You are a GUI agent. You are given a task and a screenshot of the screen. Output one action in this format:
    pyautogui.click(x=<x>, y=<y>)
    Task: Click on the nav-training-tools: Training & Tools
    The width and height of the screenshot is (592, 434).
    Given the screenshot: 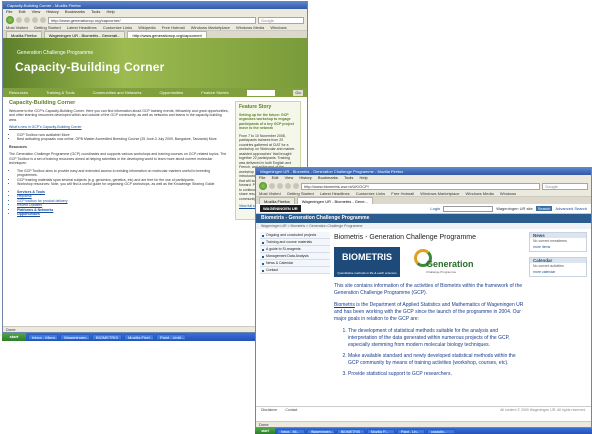 What is the action you would take?
    pyautogui.click(x=60, y=92)
    